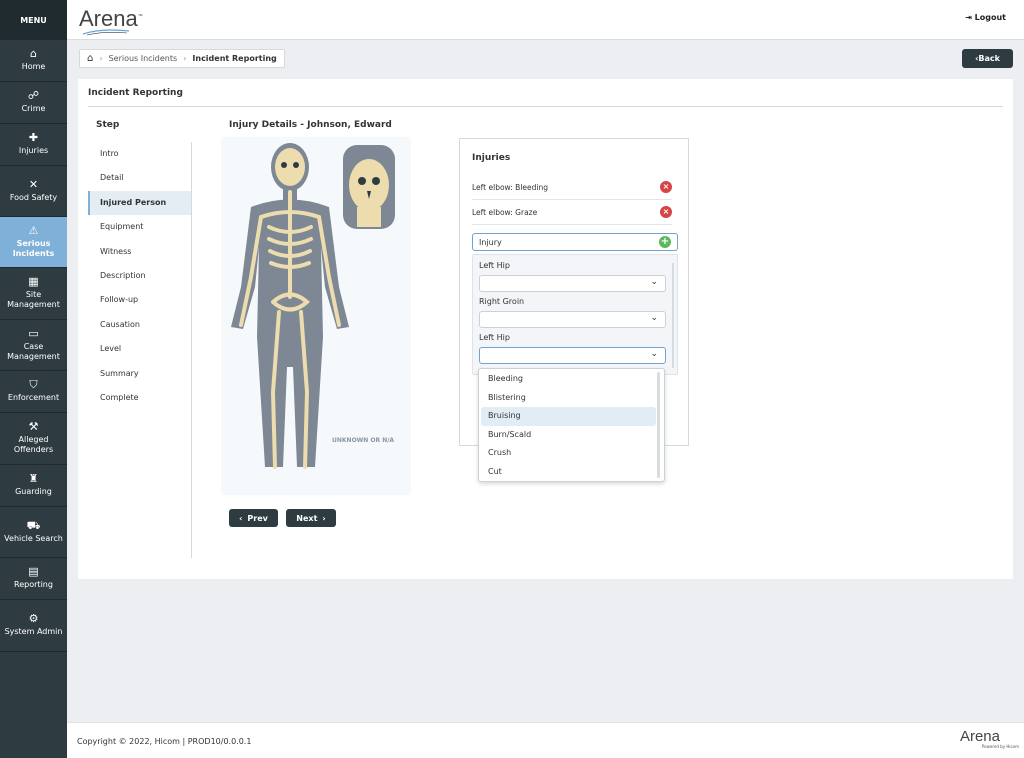 Image resolution: width=1024 pixels, height=758 pixels. I want to click on sidebar-item-label: Alleged Offenders, so click(33, 444).